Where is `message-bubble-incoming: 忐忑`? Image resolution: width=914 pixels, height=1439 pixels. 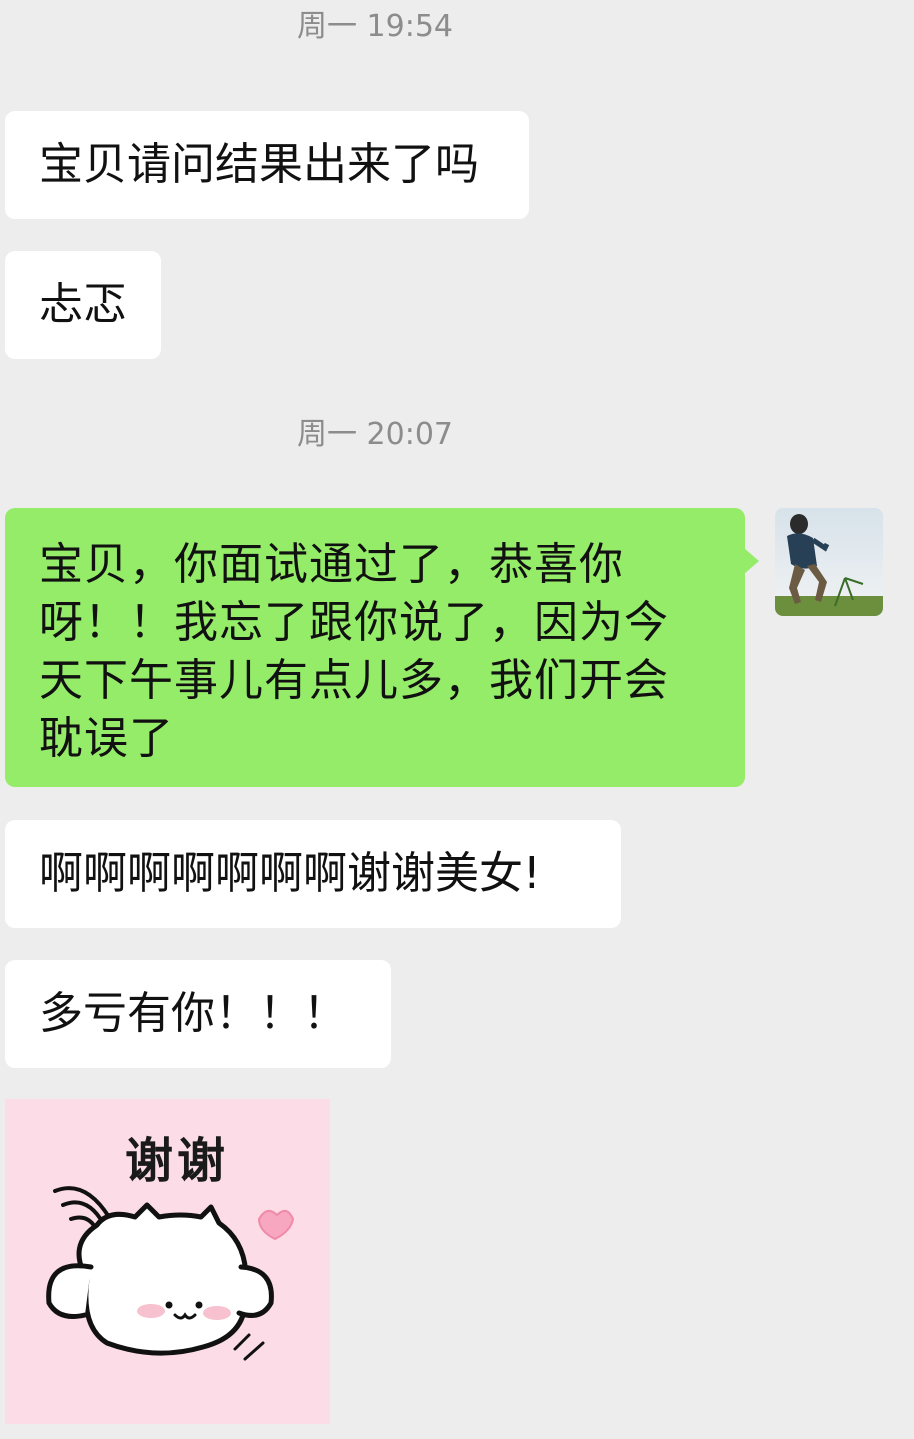
message-bubble-incoming: 忐忑 is located at coordinates (83, 305).